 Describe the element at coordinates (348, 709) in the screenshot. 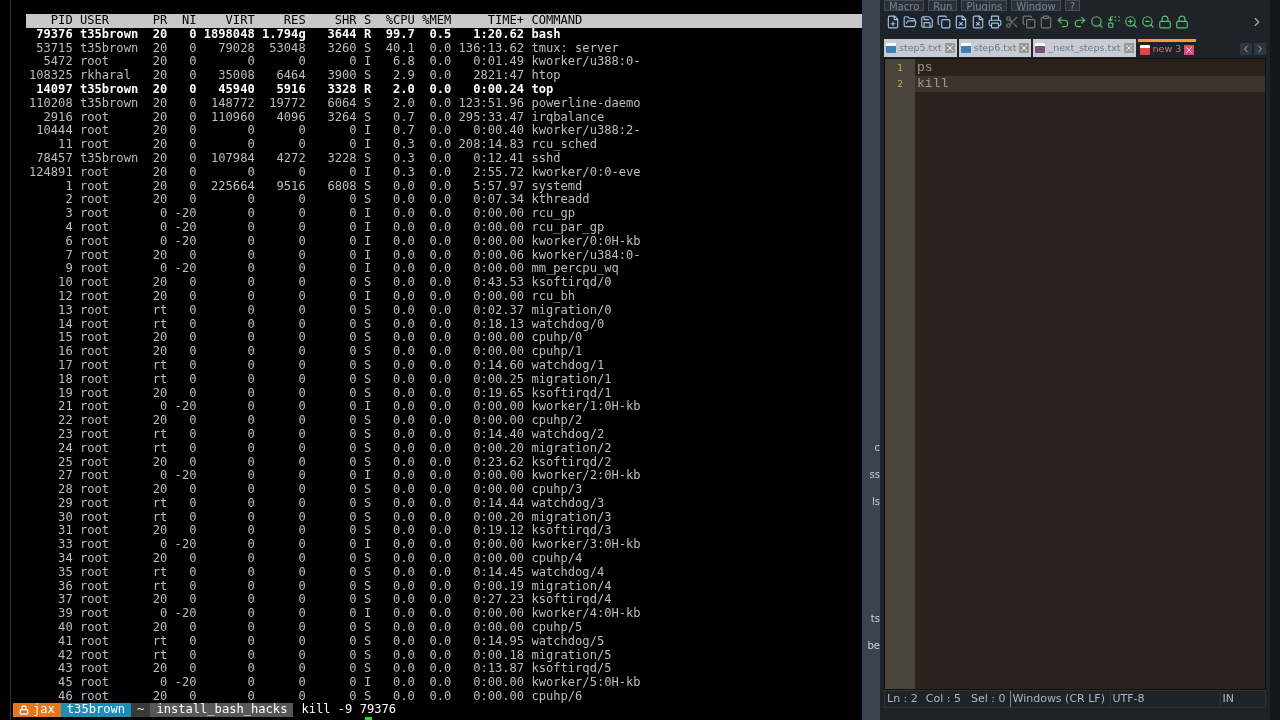

I see `command-text: kill -9 79376` at that location.